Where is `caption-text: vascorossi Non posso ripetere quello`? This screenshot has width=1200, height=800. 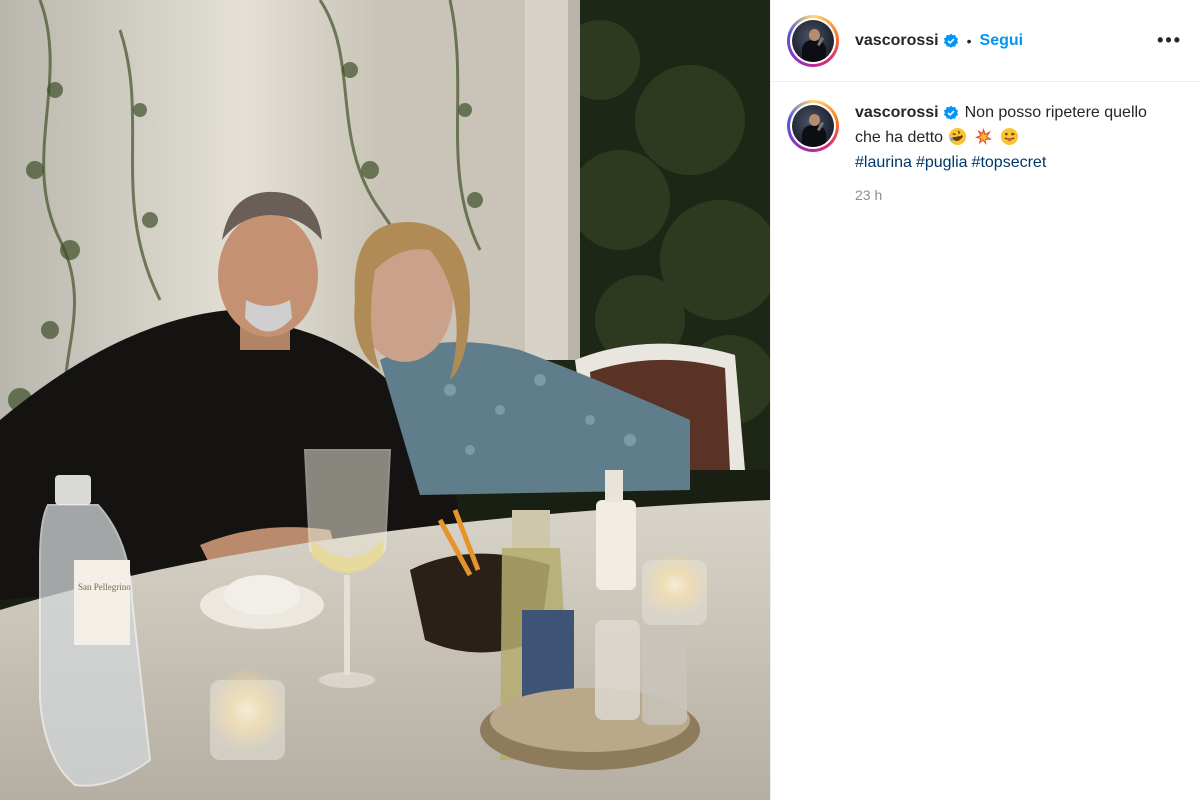 caption-text: vascorossi Non posso ripetere quello is located at coordinates (1005, 112).